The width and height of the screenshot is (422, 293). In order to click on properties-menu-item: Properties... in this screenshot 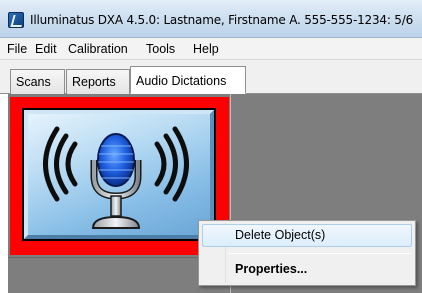, I will do `click(307, 269)`.